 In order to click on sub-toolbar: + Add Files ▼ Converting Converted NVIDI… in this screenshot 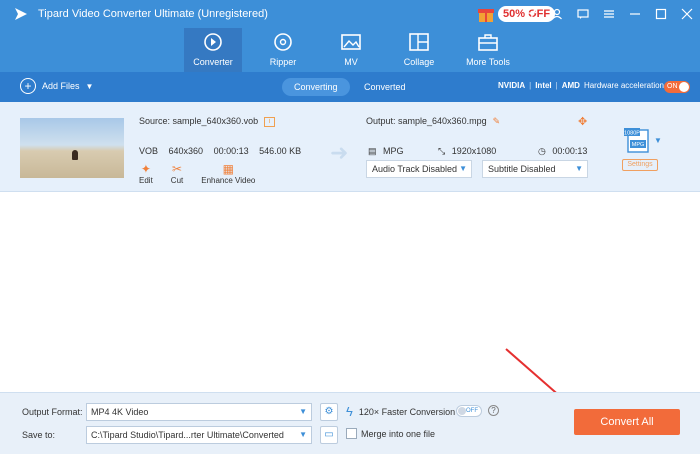, I will do `click(350, 87)`.